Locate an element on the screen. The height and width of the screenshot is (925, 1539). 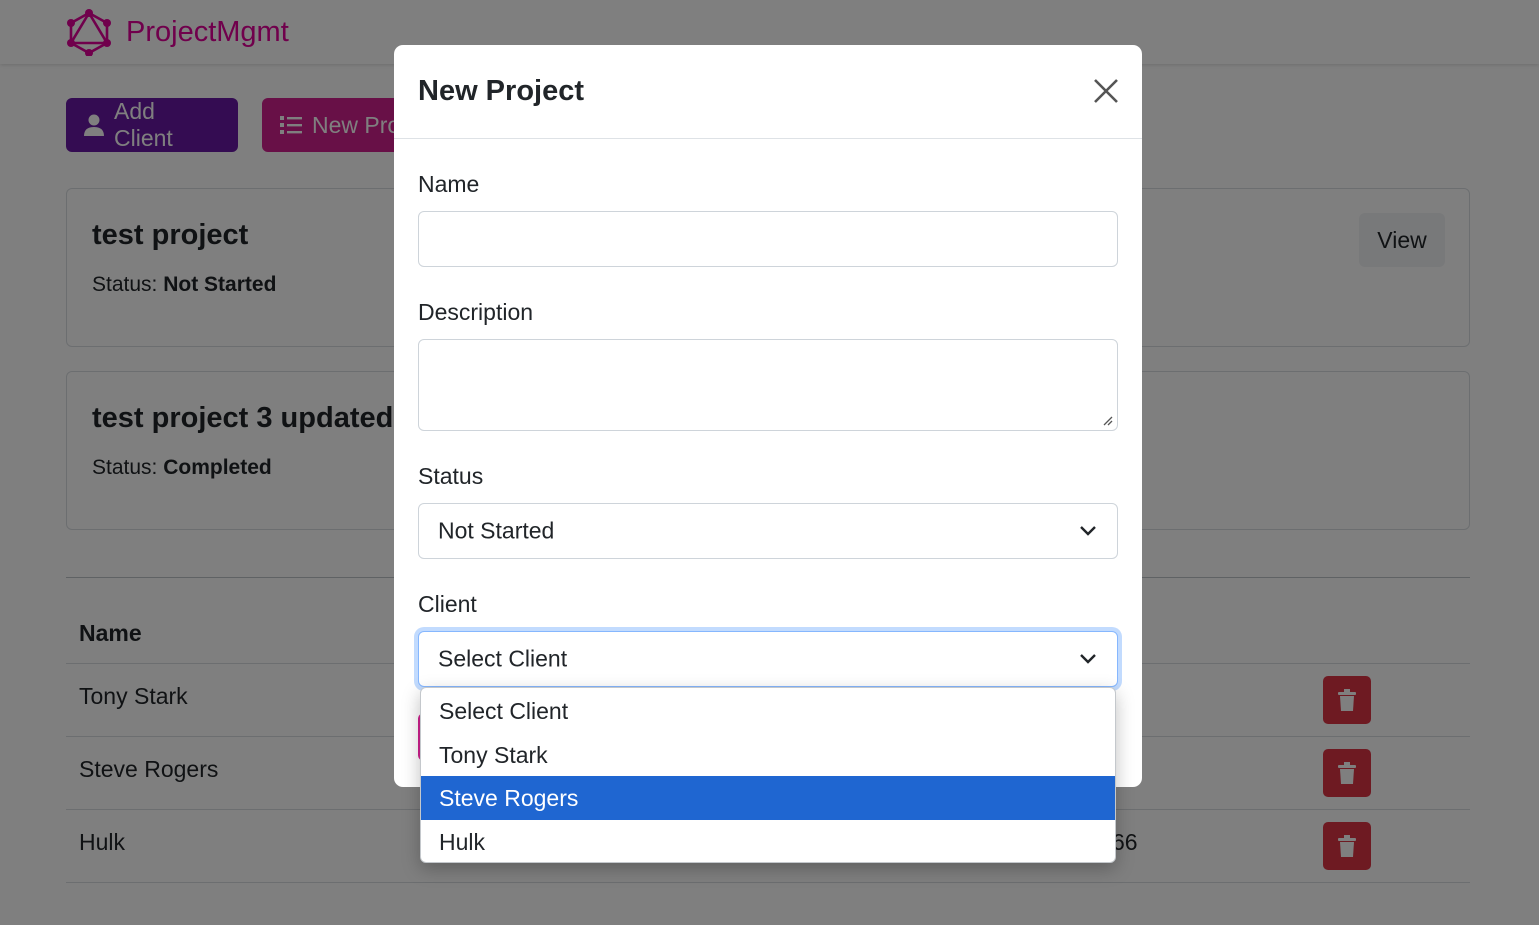
client-option: Hulk is located at coordinates (768, 841).